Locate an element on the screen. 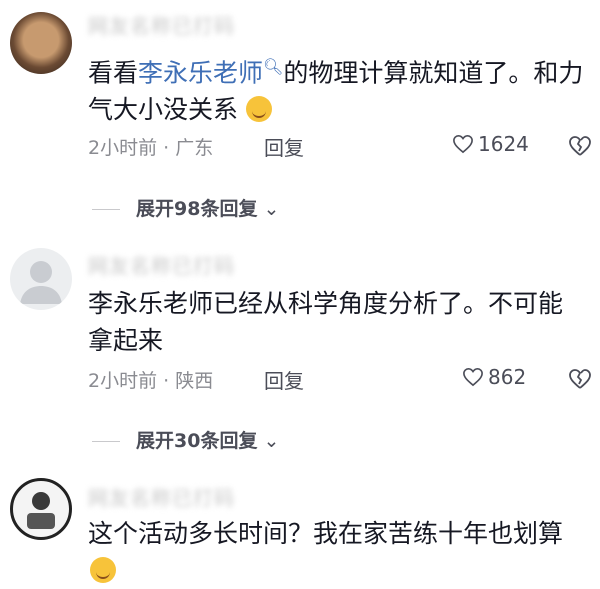  time-location: 2小时前 · 陕西 is located at coordinates (151, 381).